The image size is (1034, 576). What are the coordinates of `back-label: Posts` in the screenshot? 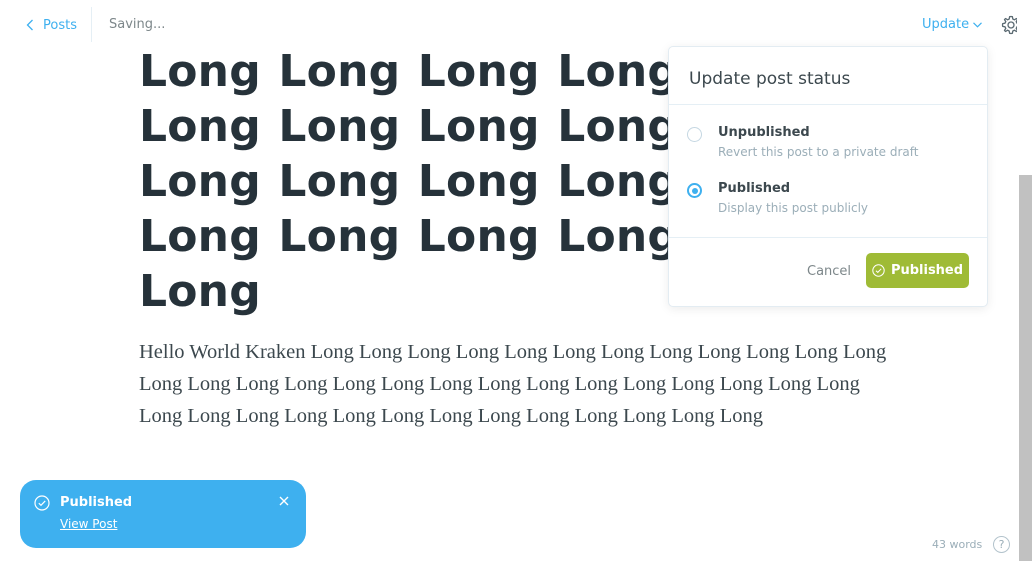 It's located at (60, 25).